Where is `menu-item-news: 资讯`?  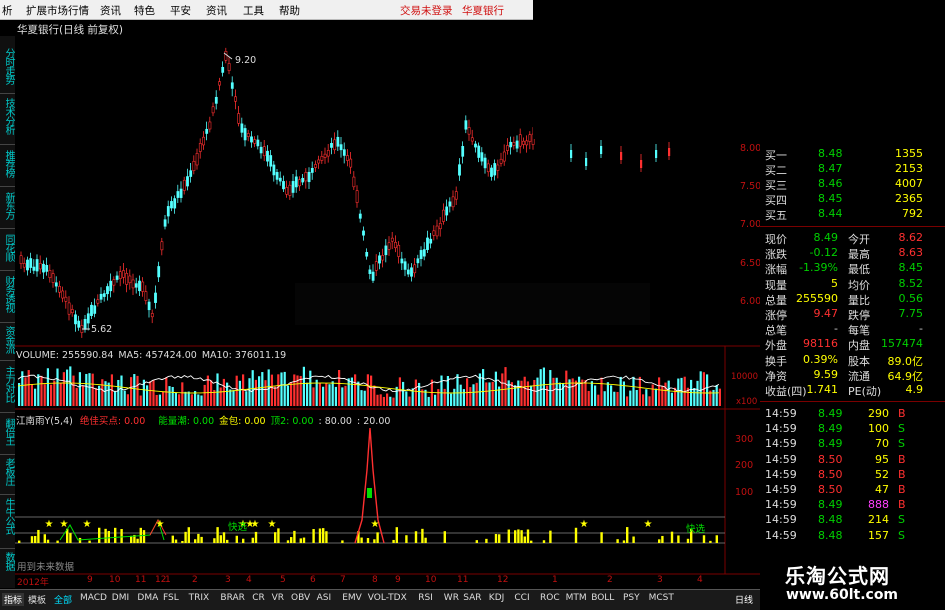
menu-item-news: 资讯 is located at coordinates (110, 10).